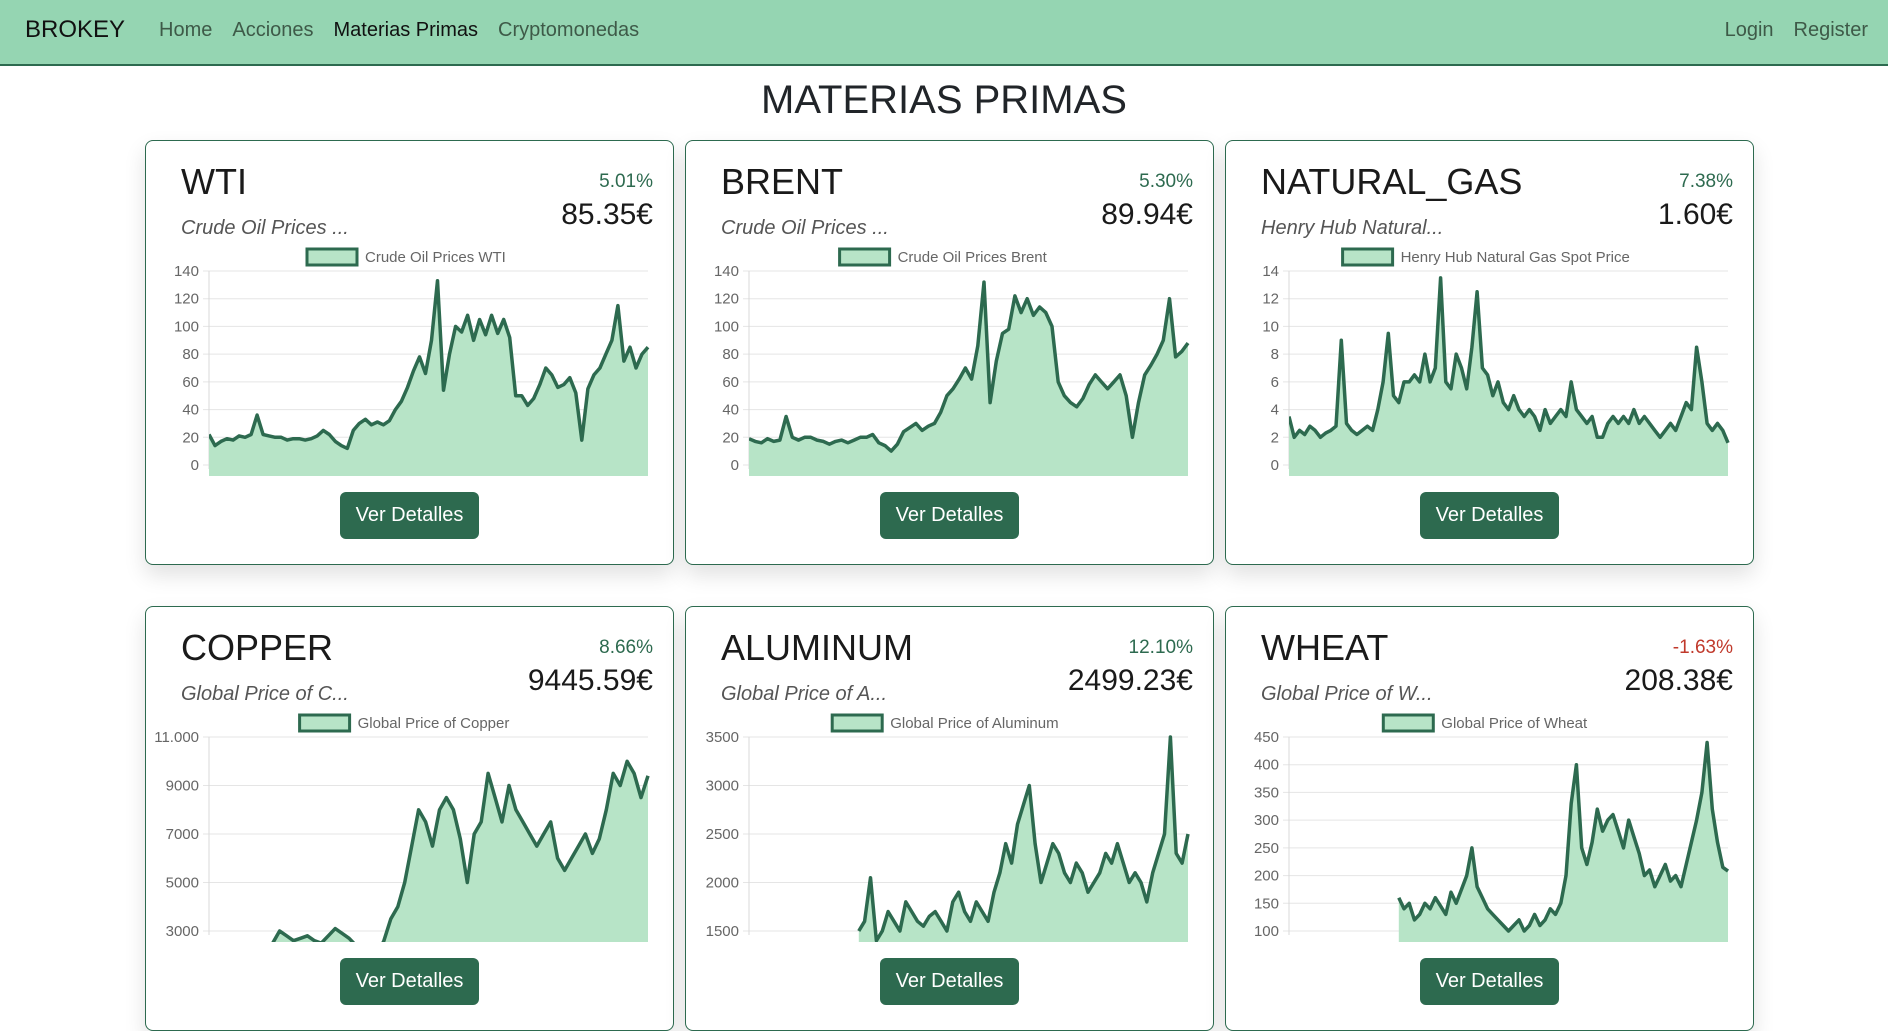 The image size is (1888, 1031). Describe the element at coordinates (182, 834) in the screenshot. I see `y-tick-label: 7000` at that location.